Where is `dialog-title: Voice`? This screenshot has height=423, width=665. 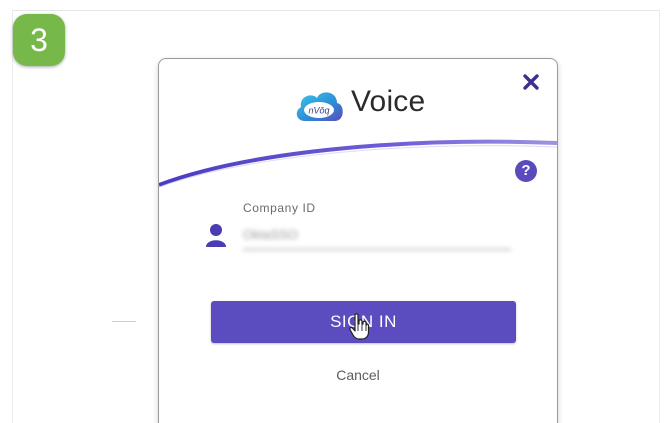
dialog-title: Voice is located at coordinates (388, 101).